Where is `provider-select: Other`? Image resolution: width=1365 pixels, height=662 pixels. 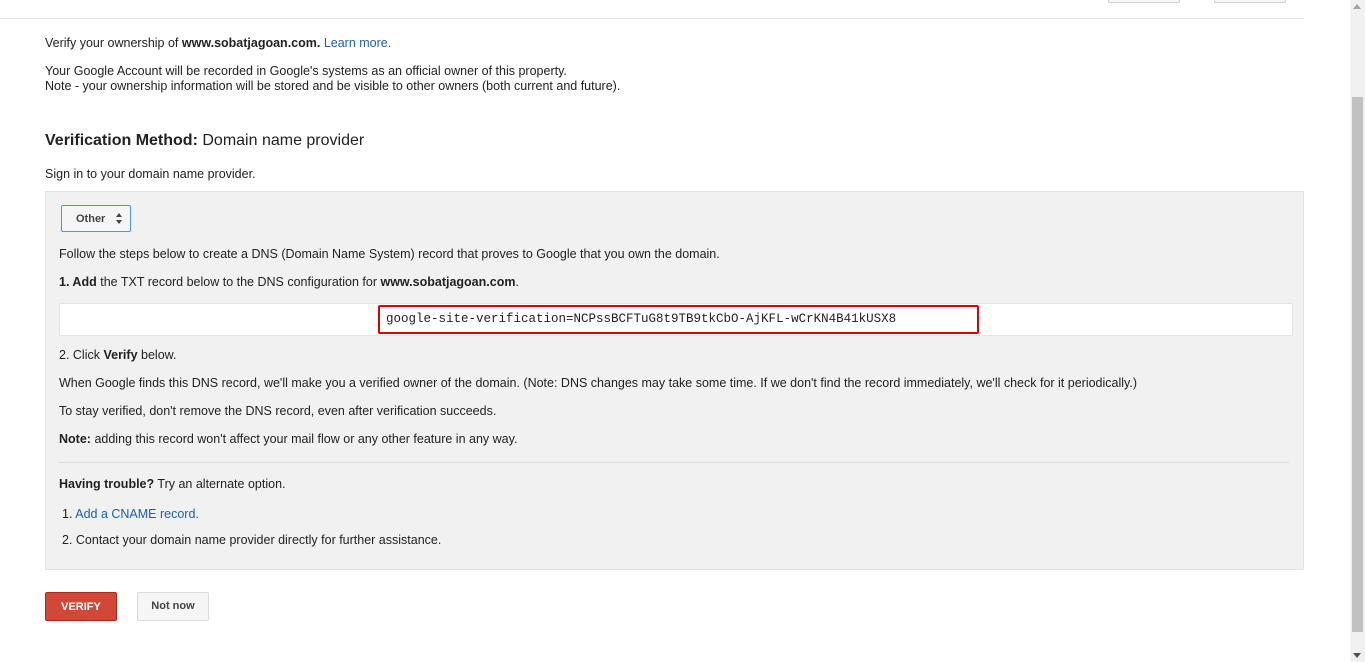 provider-select: Other is located at coordinates (96, 218).